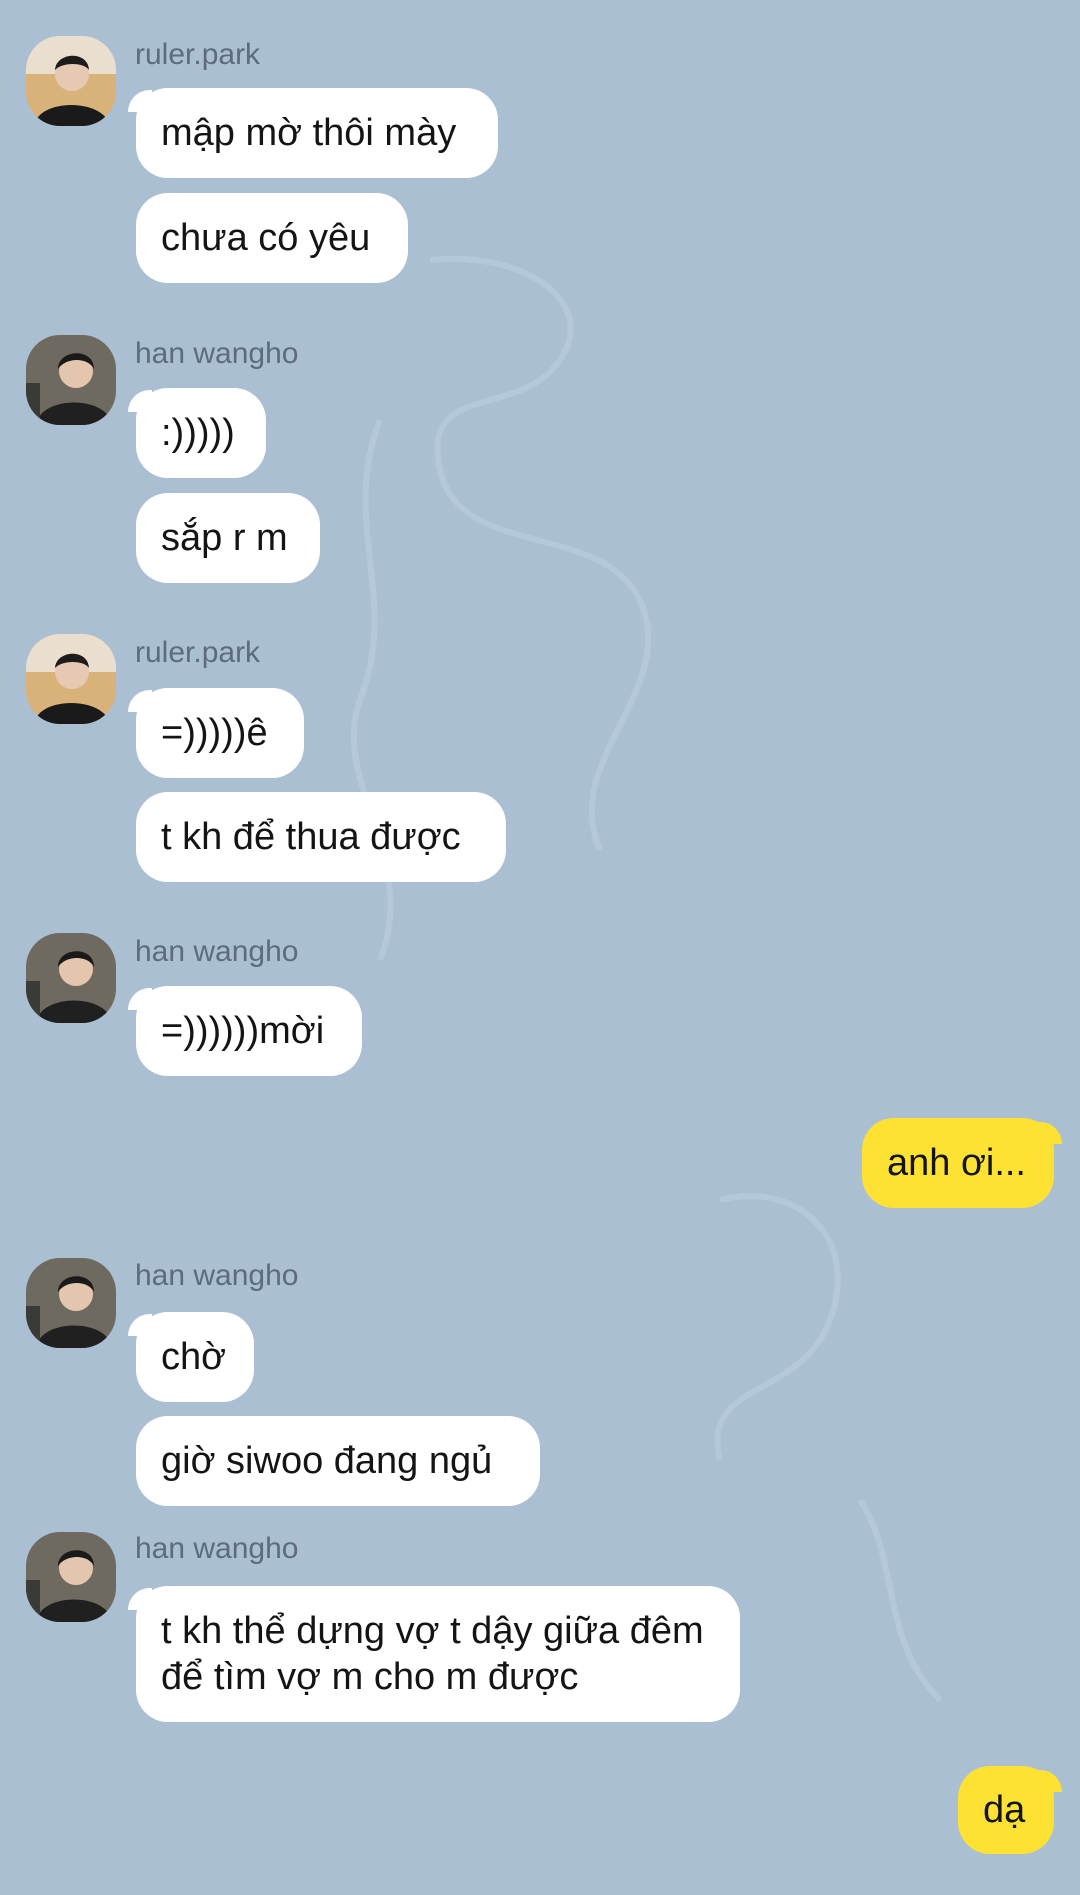 Image resolution: width=1080 pixels, height=1895 pixels. I want to click on message-text: sắp r m, so click(224, 538).